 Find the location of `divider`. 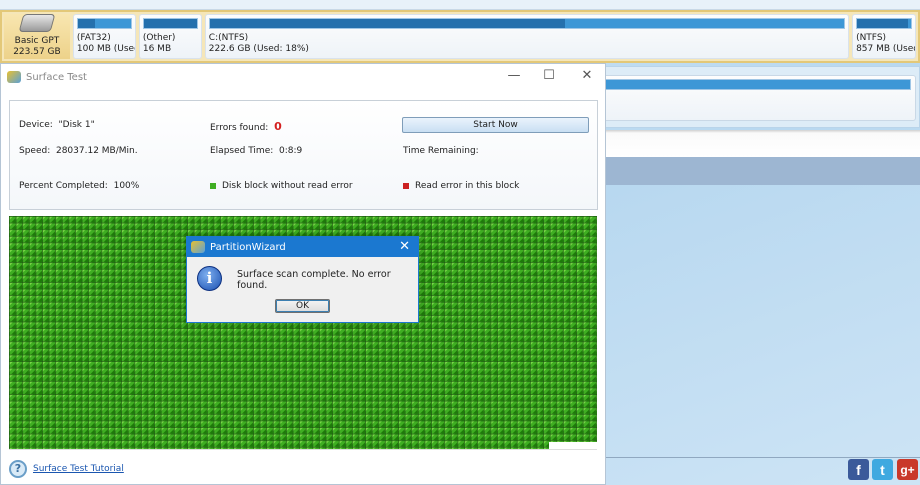

divider is located at coordinates (763, 457).